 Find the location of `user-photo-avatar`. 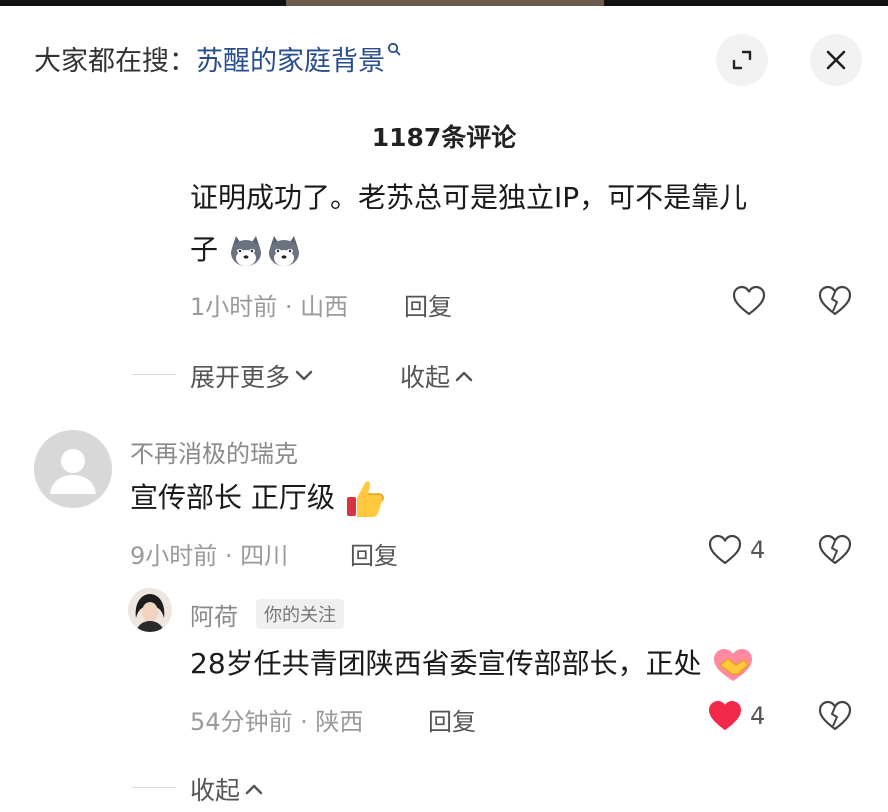

user-photo-avatar is located at coordinates (150, 610).